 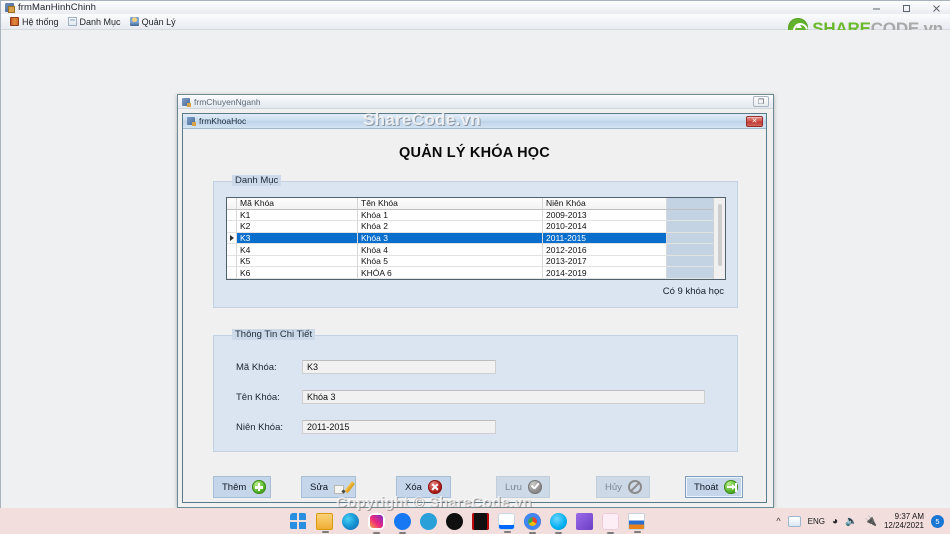 I want to click on table-row: K2 Khóa 2 2010-2014, so click(x=476, y=227).